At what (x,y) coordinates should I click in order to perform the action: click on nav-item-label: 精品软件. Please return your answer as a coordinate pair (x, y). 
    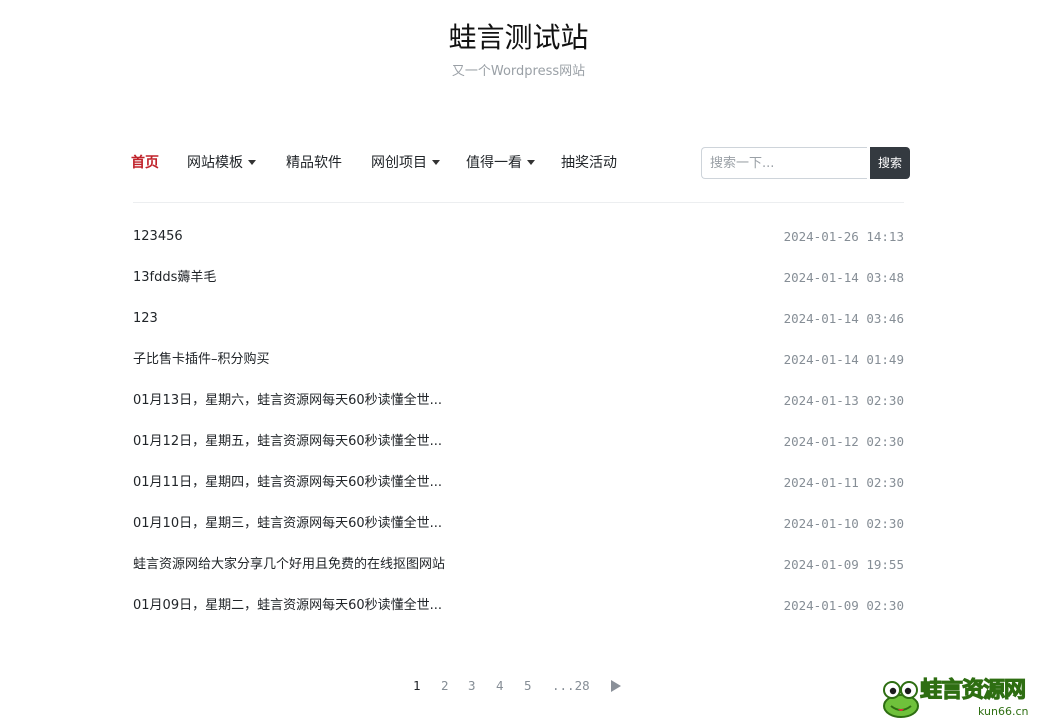
    Looking at the image, I should click on (314, 163).